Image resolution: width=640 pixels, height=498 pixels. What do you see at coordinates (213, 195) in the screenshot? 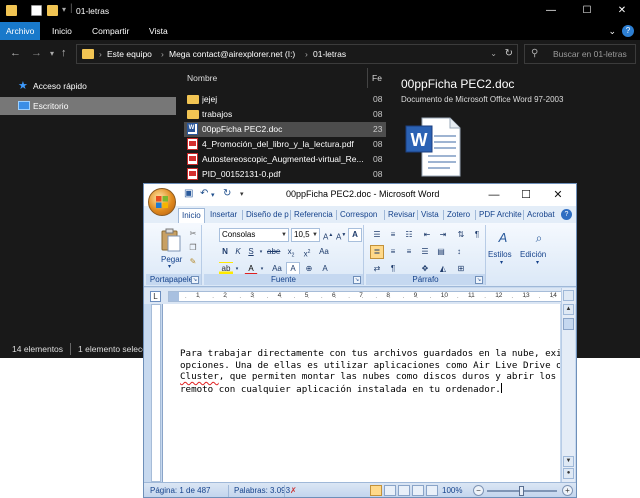
I see `undo-dropdown-icon: ▾` at bounding box center [213, 195].